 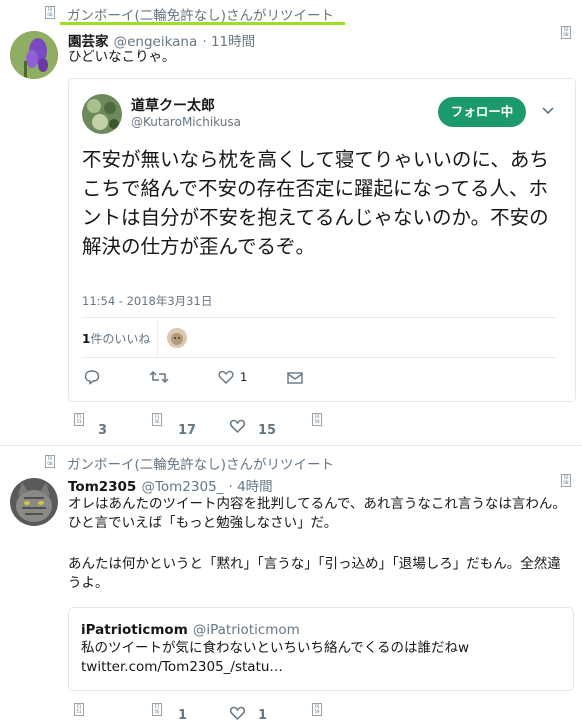 What do you see at coordinates (246, 630) in the screenshot?
I see `quoted-author-handle: @iPatrioticmom` at bounding box center [246, 630].